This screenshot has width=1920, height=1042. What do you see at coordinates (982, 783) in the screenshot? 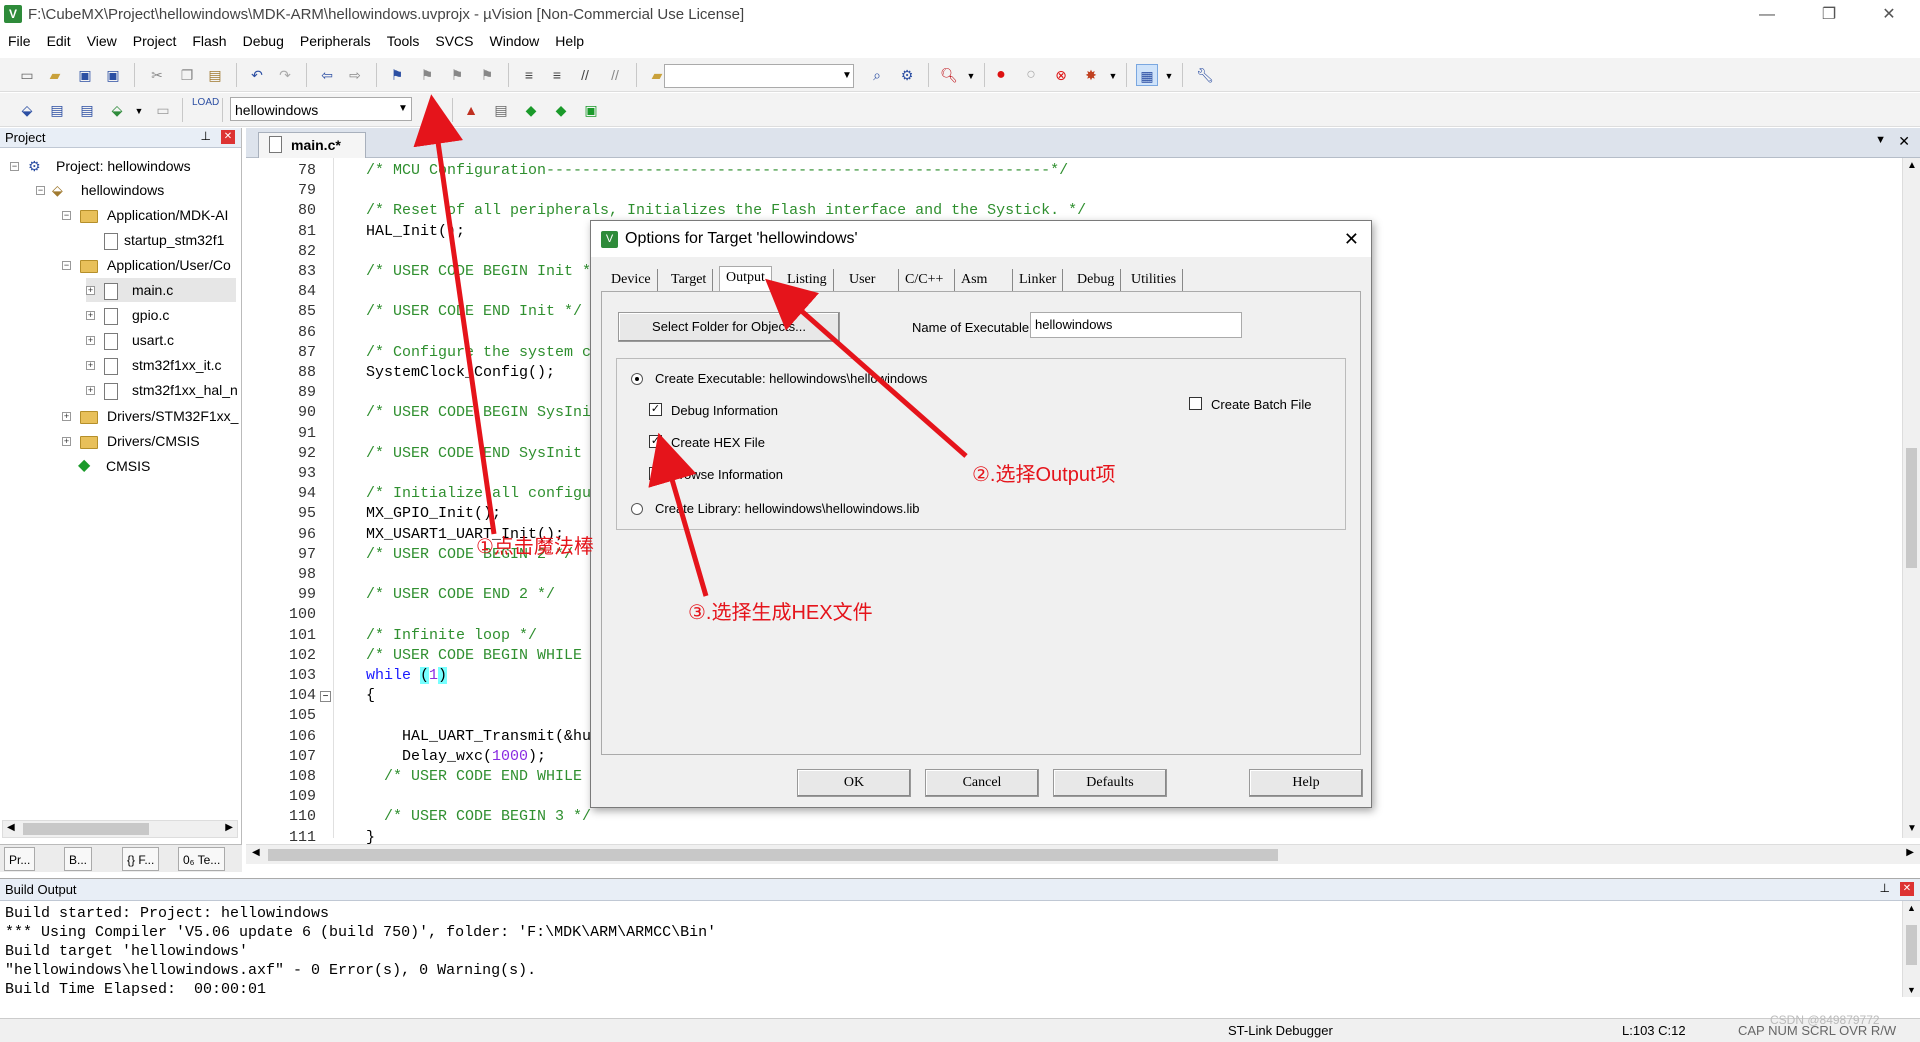
I see `cancel-button: Cancel` at bounding box center [982, 783].